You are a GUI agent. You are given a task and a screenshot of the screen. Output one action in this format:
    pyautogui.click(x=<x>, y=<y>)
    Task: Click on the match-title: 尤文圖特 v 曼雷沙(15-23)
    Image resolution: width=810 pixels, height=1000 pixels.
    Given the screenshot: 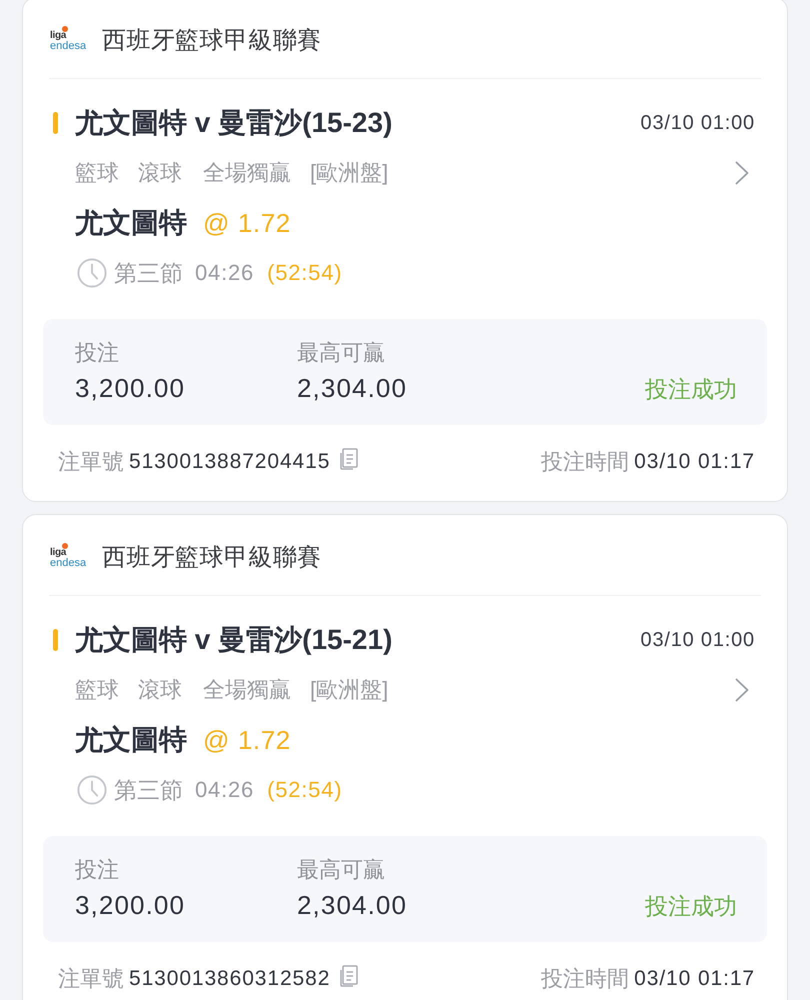 What is the action you would take?
    pyautogui.click(x=233, y=123)
    